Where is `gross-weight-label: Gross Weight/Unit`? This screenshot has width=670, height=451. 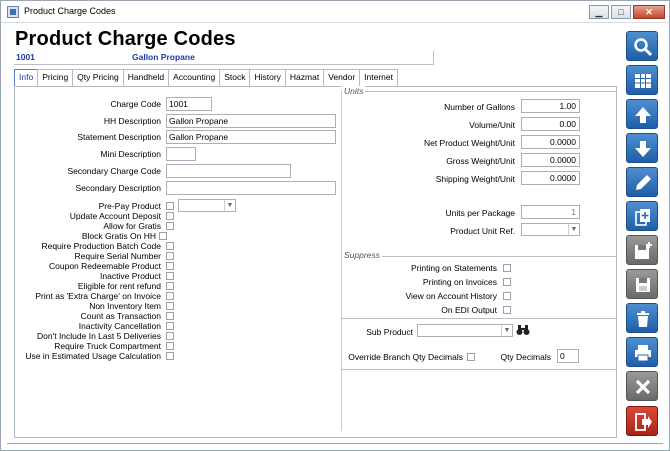
gross-weight-label: Gross Weight/Unit is located at coordinates (480, 161).